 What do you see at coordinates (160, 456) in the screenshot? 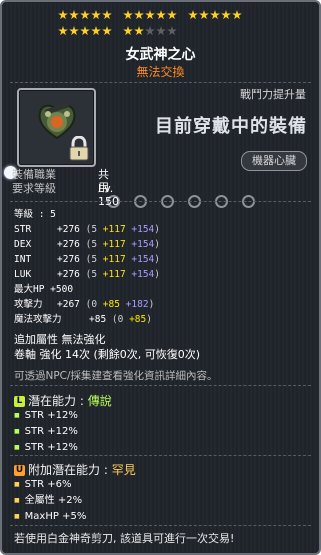
I see `additional-divider` at bounding box center [160, 456].